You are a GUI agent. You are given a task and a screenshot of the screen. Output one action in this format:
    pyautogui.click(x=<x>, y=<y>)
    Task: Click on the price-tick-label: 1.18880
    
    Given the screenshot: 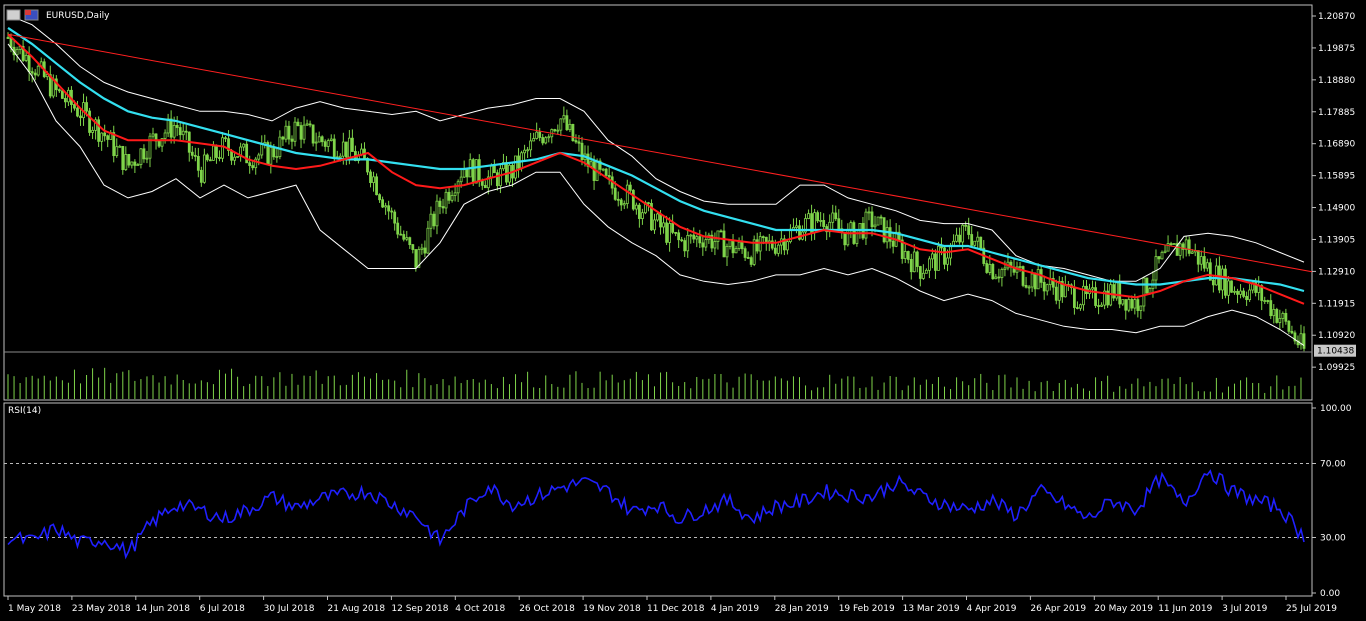 What is the action you would take?
    pyautogui.click(x=1336, y=81)
    